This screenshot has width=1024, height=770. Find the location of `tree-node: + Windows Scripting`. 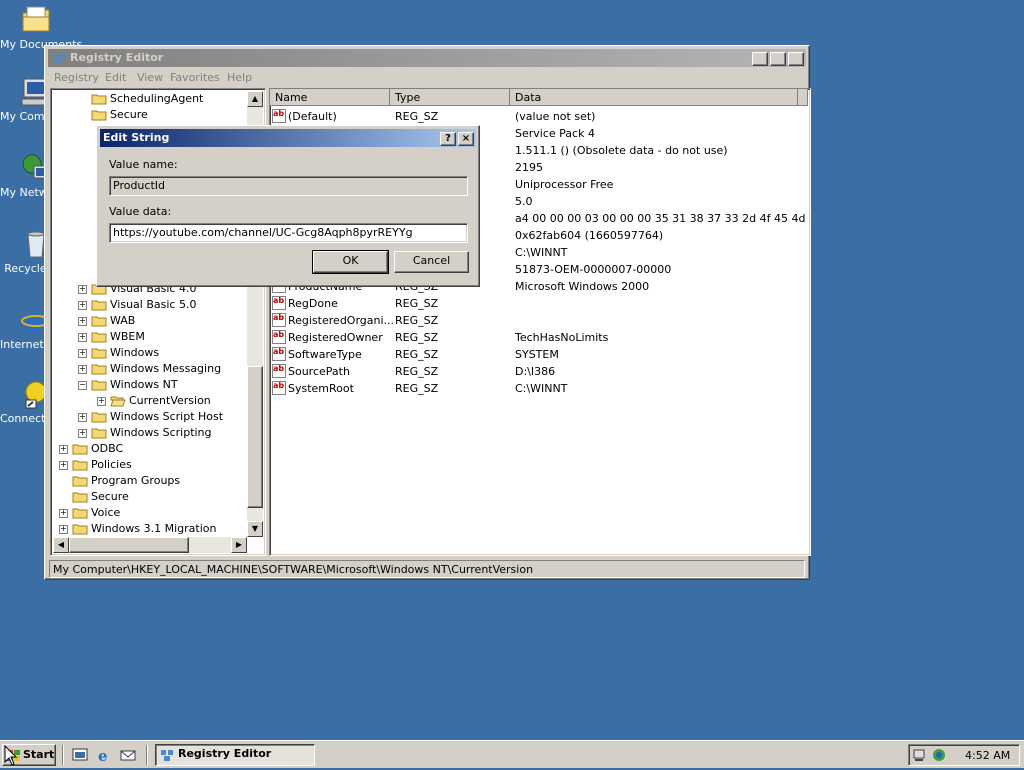

tree-node: + Windows Scripting is located at coordinates (150, 433).